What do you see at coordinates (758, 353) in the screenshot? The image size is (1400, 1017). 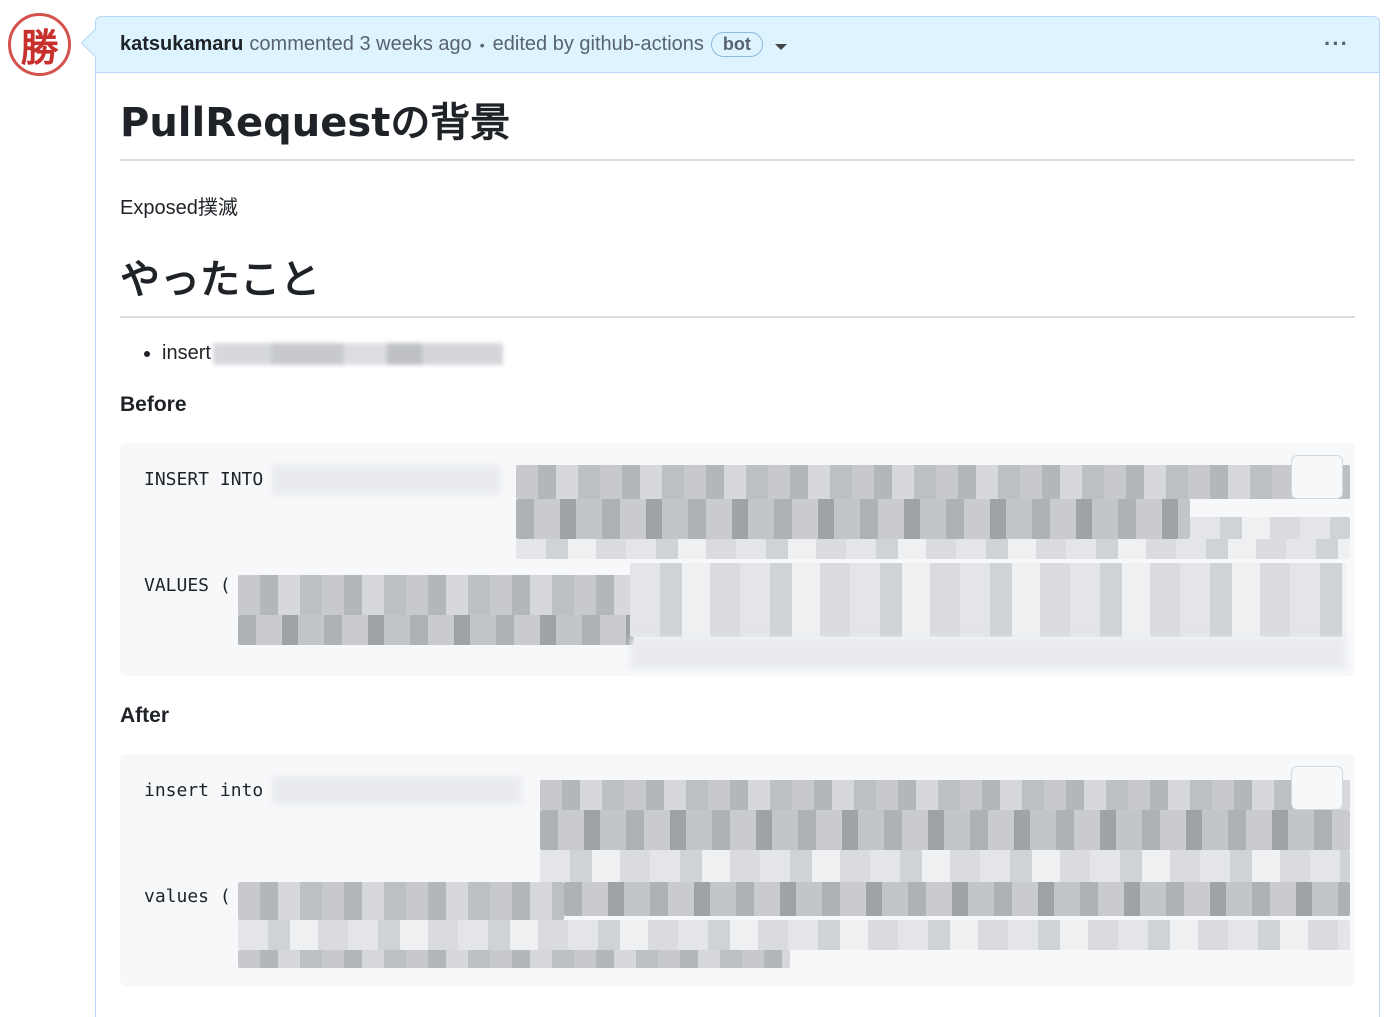 I see `list-item: insert` at bounding box center [758, 353].